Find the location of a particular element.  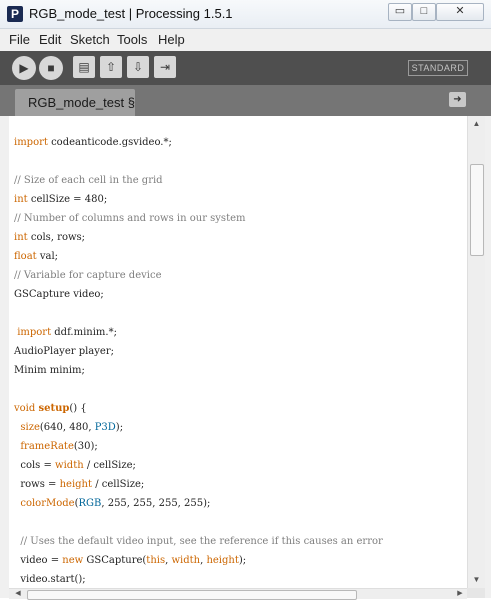

stop-icon: ■ is located at coordinates (51, 68).